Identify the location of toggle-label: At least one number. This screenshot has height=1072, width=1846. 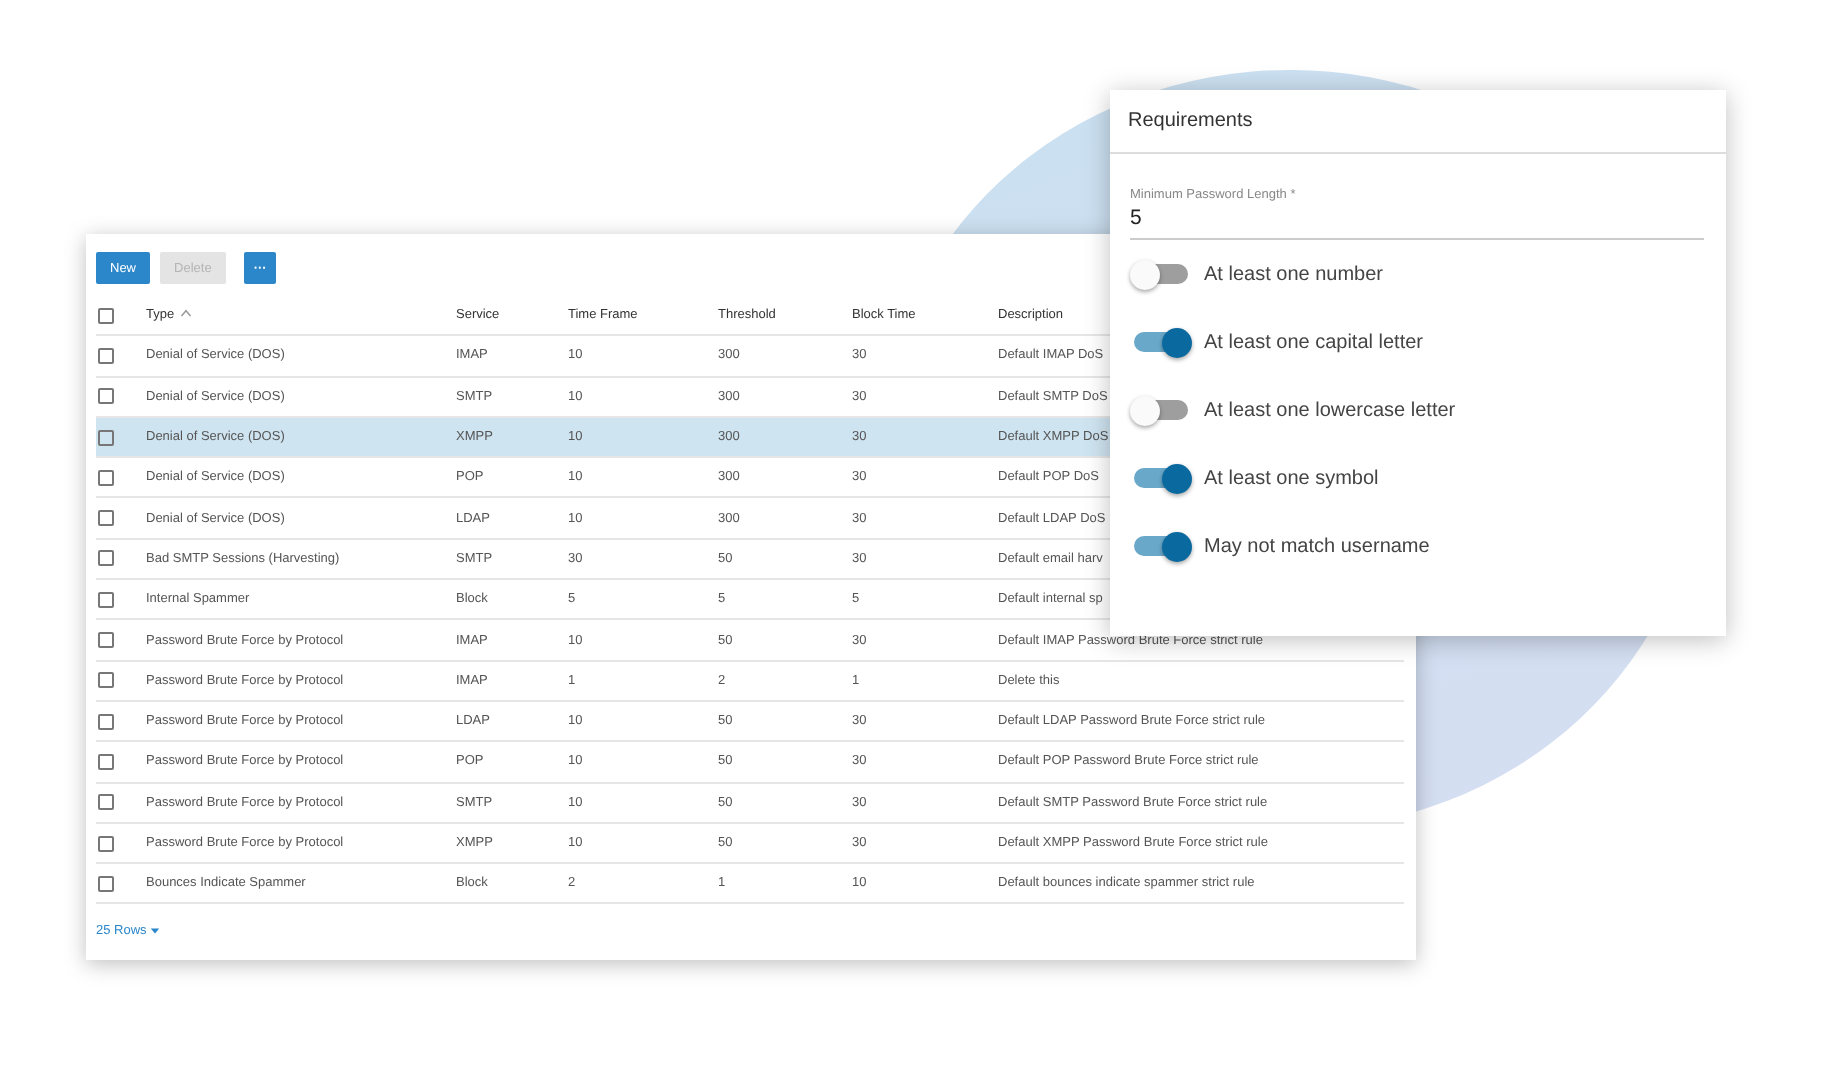
(1293, 274).